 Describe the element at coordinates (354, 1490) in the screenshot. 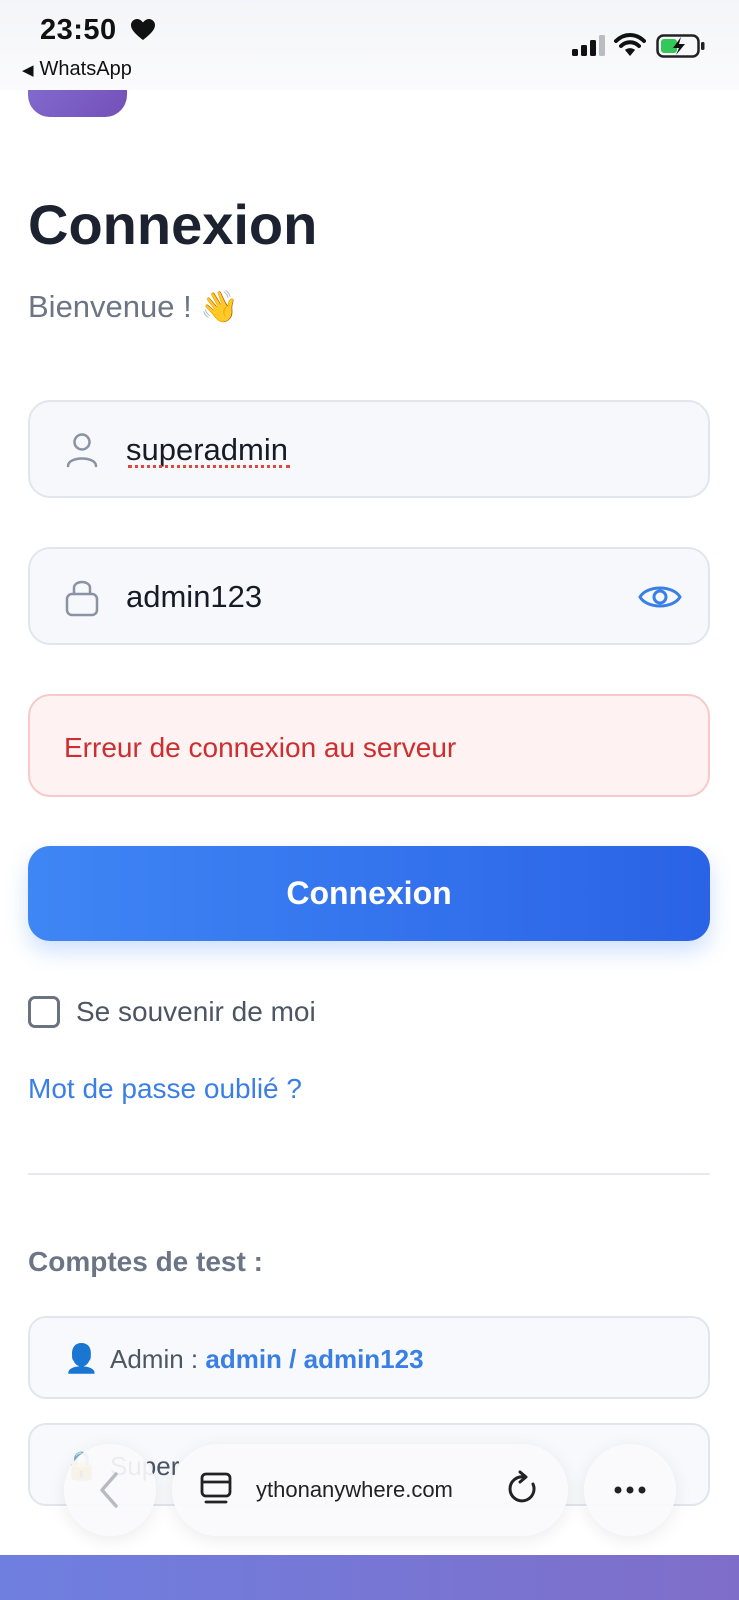

I see `url-text: ythonanywhere.com` at that location.